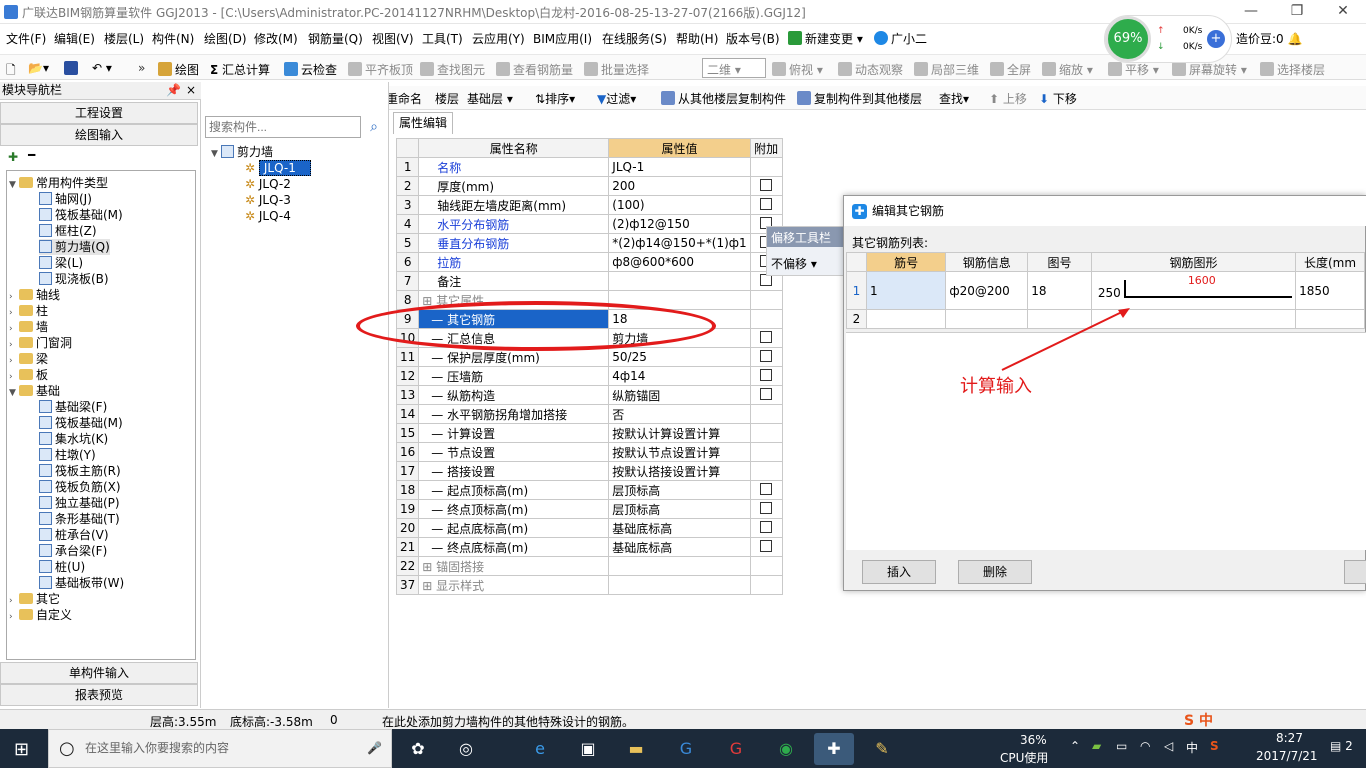  What do you see at coordinates (1355, 572) in the screenshot?
I see `more-button` at bounding box center [1355, 572].